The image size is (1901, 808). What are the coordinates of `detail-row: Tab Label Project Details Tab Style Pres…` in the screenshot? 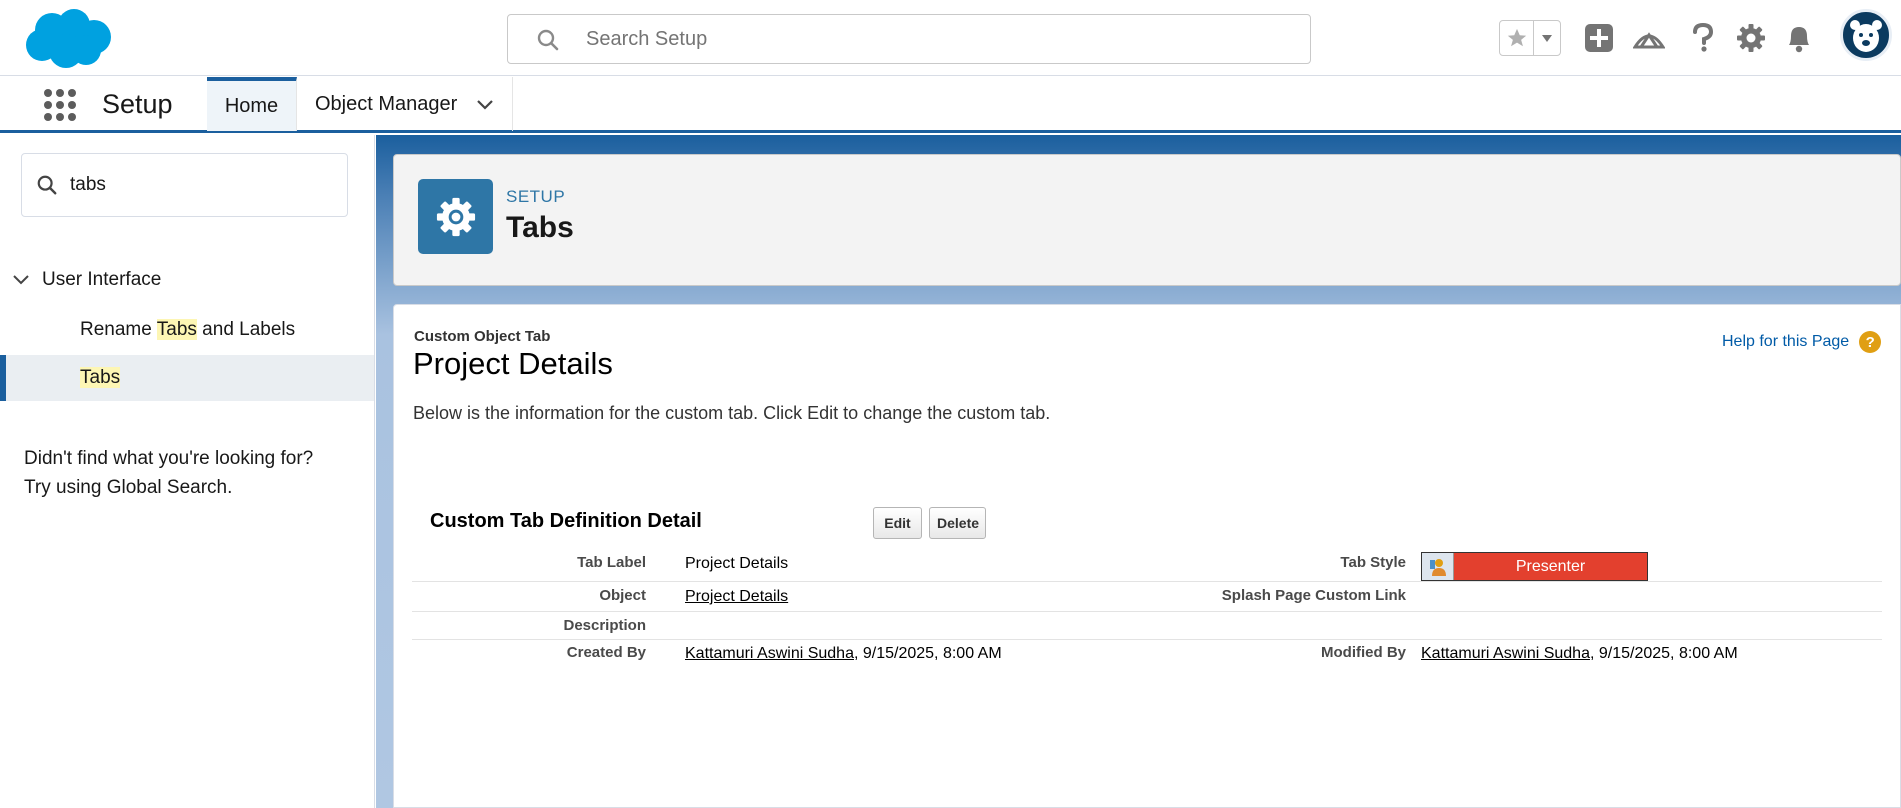 It's located at (1147, 564).